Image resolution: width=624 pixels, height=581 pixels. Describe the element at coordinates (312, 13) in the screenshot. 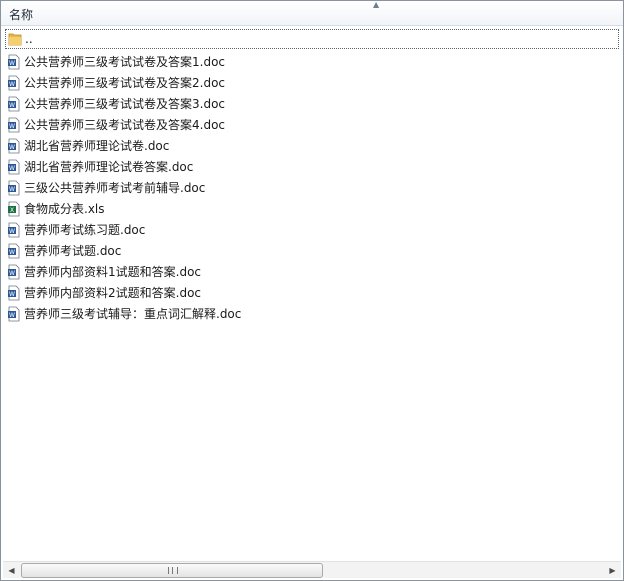

I see `column-header: 名称 ▲` at that location.